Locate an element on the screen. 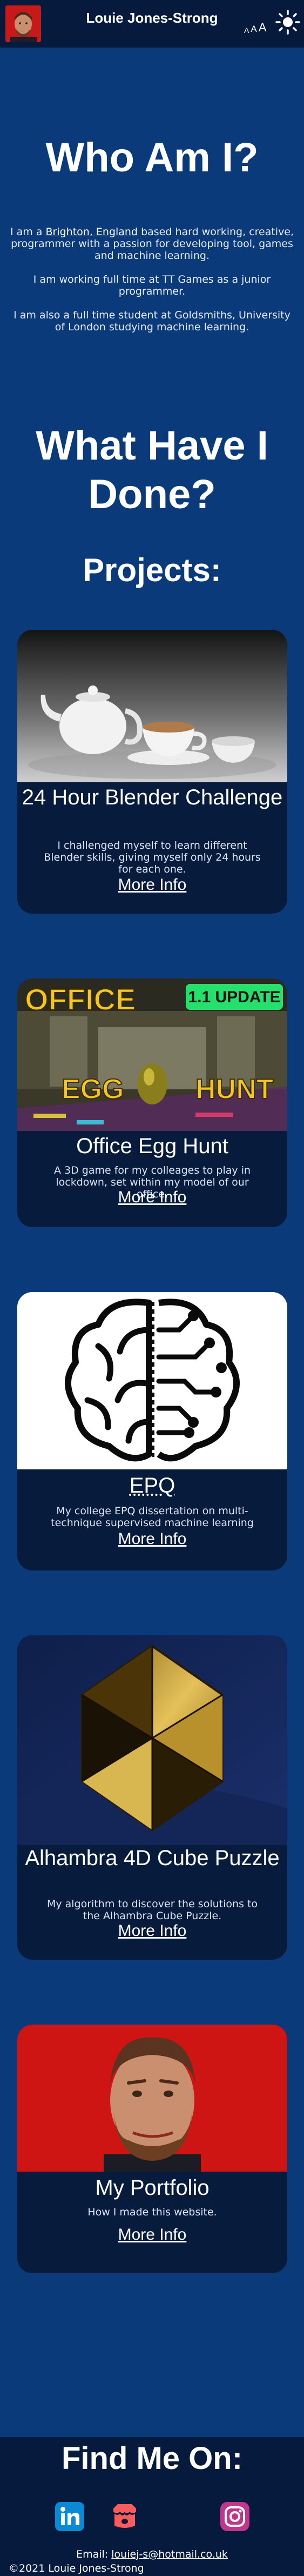  portfolio-portrait-image is located at coordinates (152, 2098).